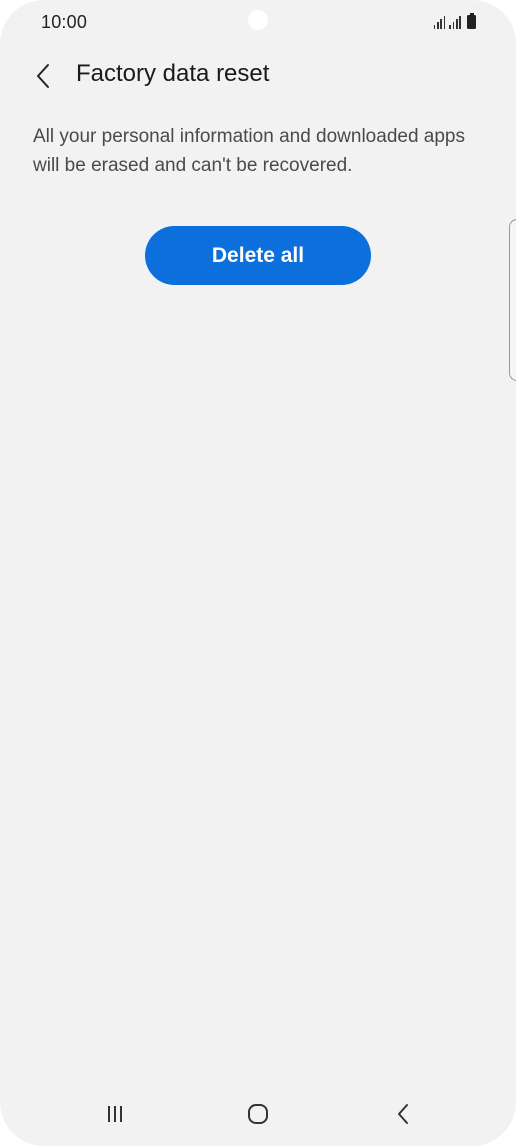 This screenshot has width=516, height=1146. What do you see at coordinates (64, 22) in the screenshot?
I see `status-time: 10:00` at bounding box center [64, 22].